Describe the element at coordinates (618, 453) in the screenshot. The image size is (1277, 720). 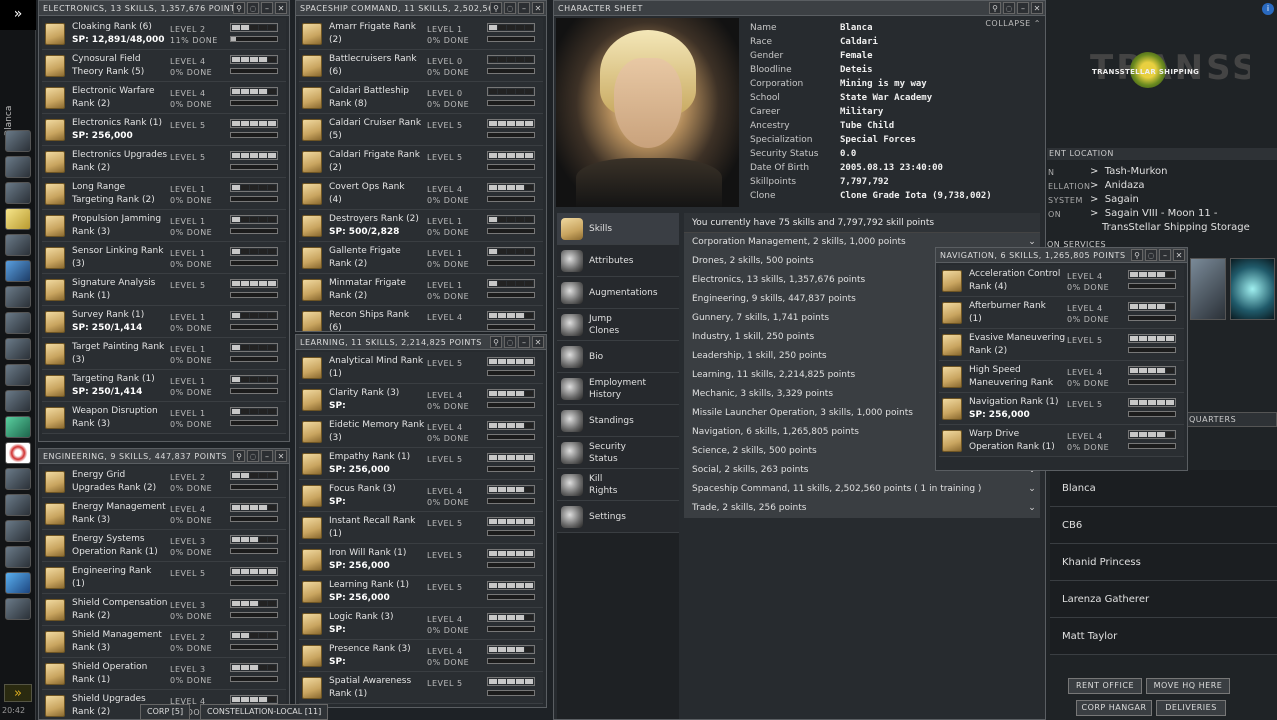
I see `nav-security-status: Security Status` at that location.